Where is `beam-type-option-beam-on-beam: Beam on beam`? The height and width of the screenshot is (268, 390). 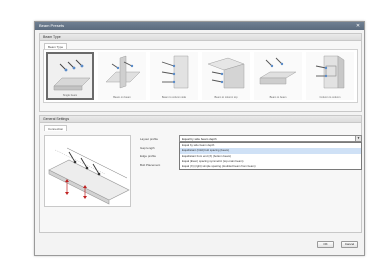
beam-type-option-beam-on-beam: Beam on beam is located at coordinates (122, 76).